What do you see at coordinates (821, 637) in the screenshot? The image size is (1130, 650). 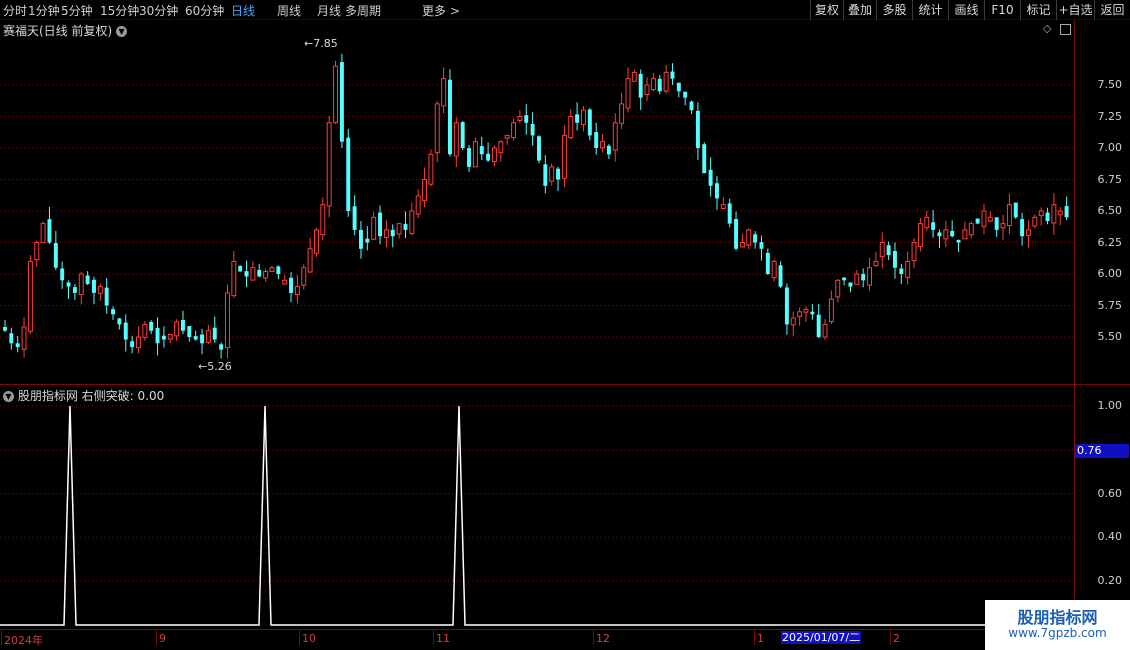 I see `selected-date: 2025/01/07/二` at bounding box center [821, 637].